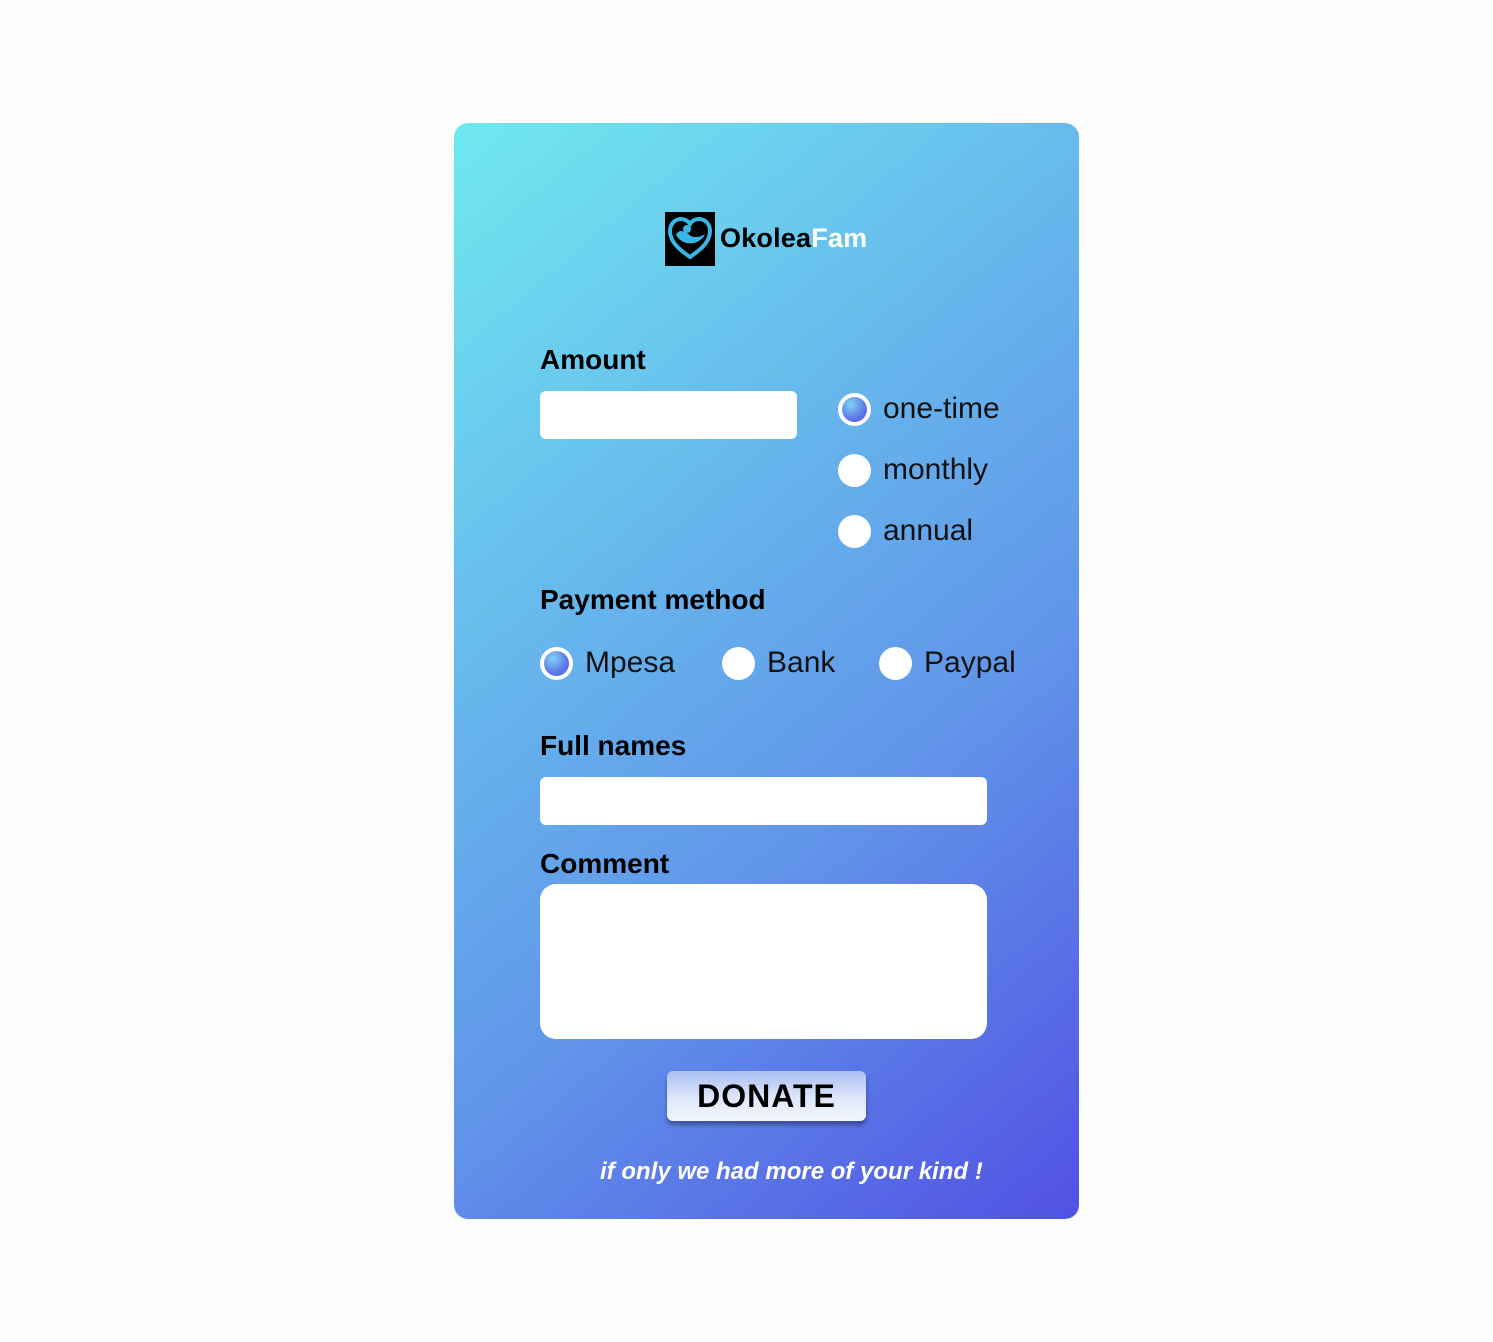 This screenshot has height=1342, width=1493. What do you see at coordinates (928, 530) in the screenshot?
I see `radio-annual-label: annual` at bounding box center [928, 530].